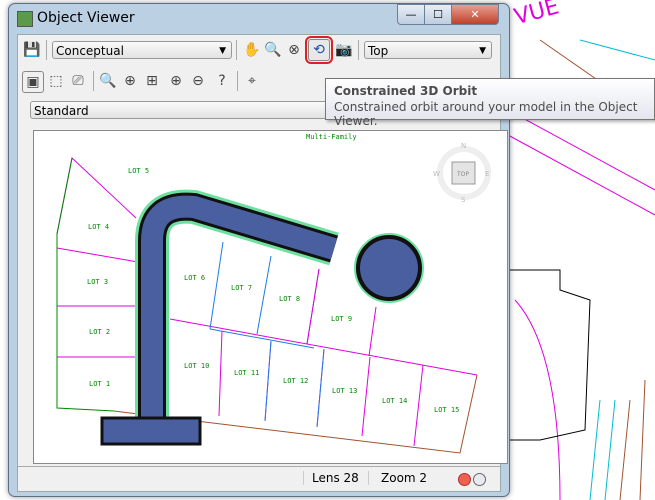 The image size is (655, 500). What do you see at coordinates (33, 82) in the screenshot?
I see `cube-3d-icon: ▣` at bounding box center [33, 82].